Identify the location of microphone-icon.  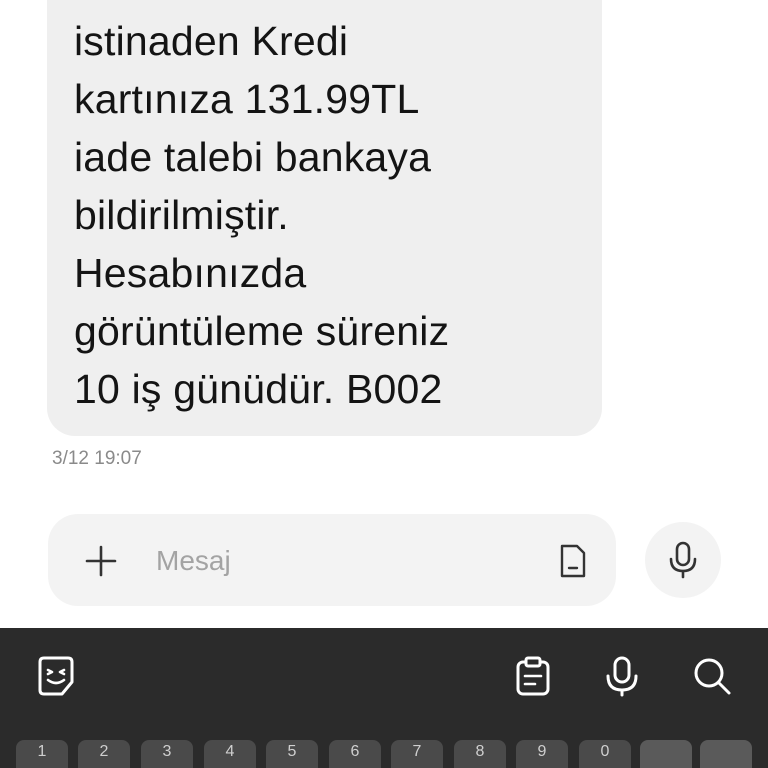
(683, 560).